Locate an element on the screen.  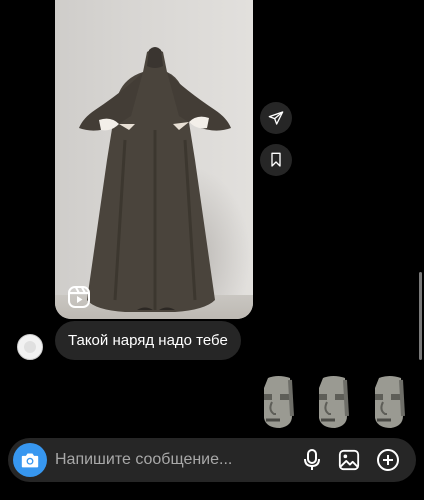
message-input is located at coordinates (170, 460).